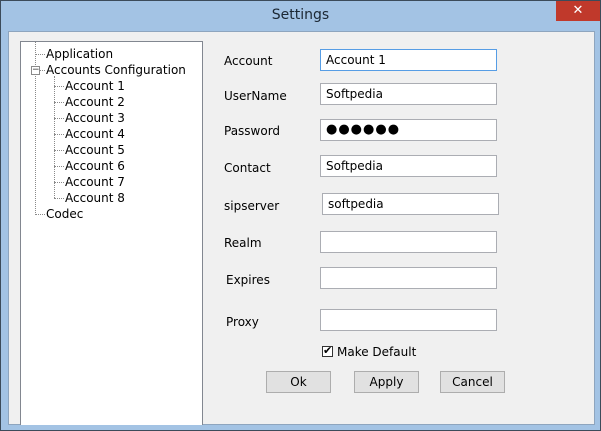  What do you see at coordinates (408, 242) in the screenshot?
I see `realm-field` at bounding box center [408, 242].